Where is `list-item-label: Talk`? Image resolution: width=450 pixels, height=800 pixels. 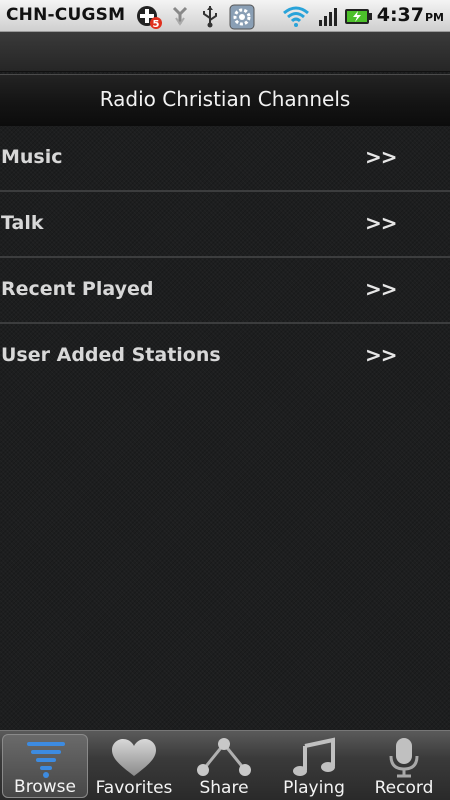 list-item-label: Talk is located at coordinates (22, 223).